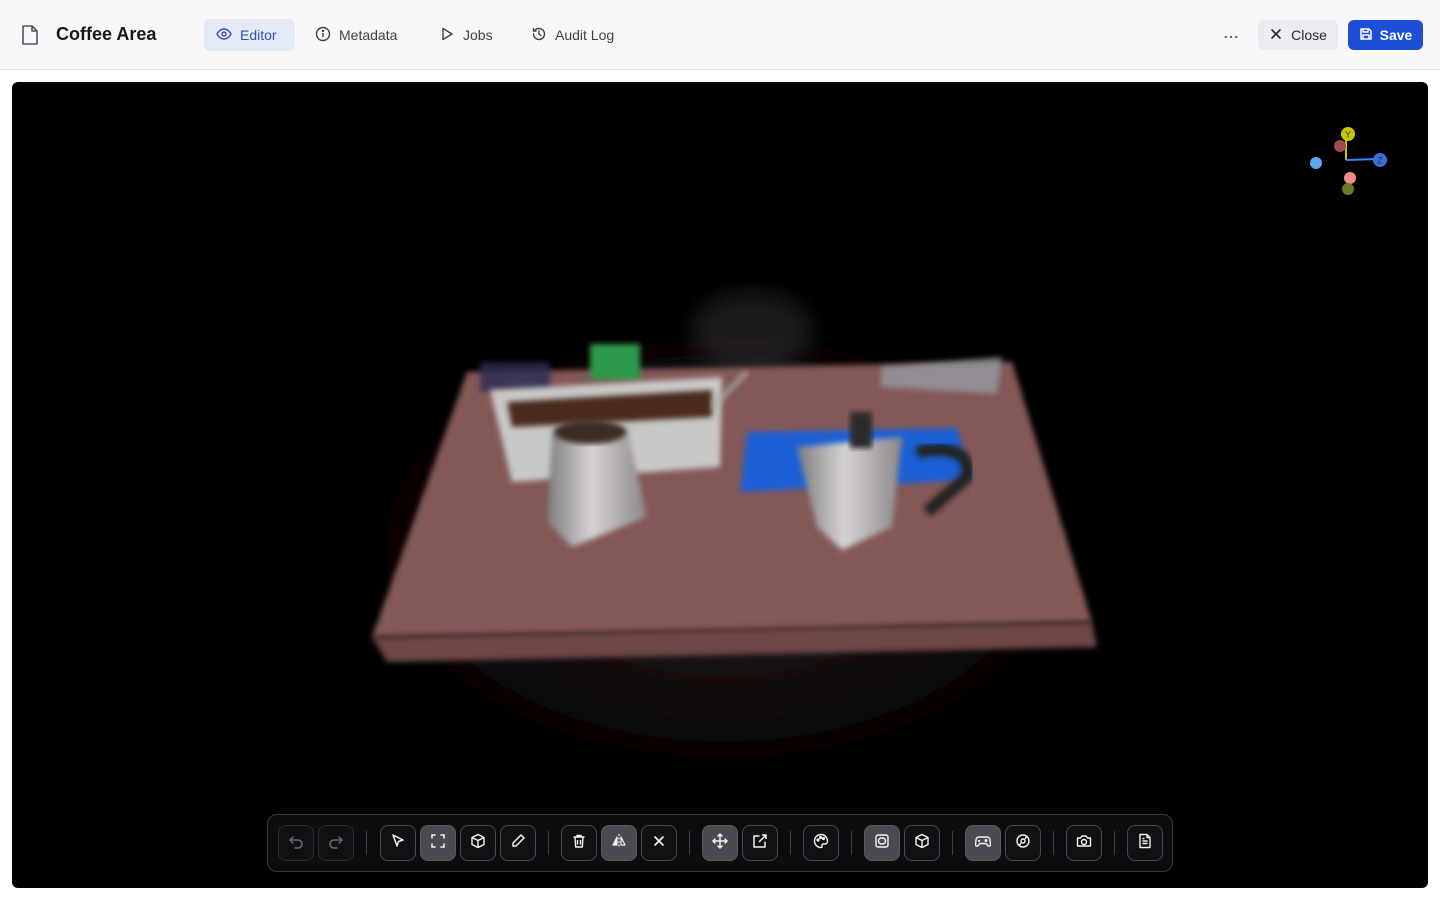 The image size is (1440, 900). I want to click on box-select-icon, so click(438, 843).